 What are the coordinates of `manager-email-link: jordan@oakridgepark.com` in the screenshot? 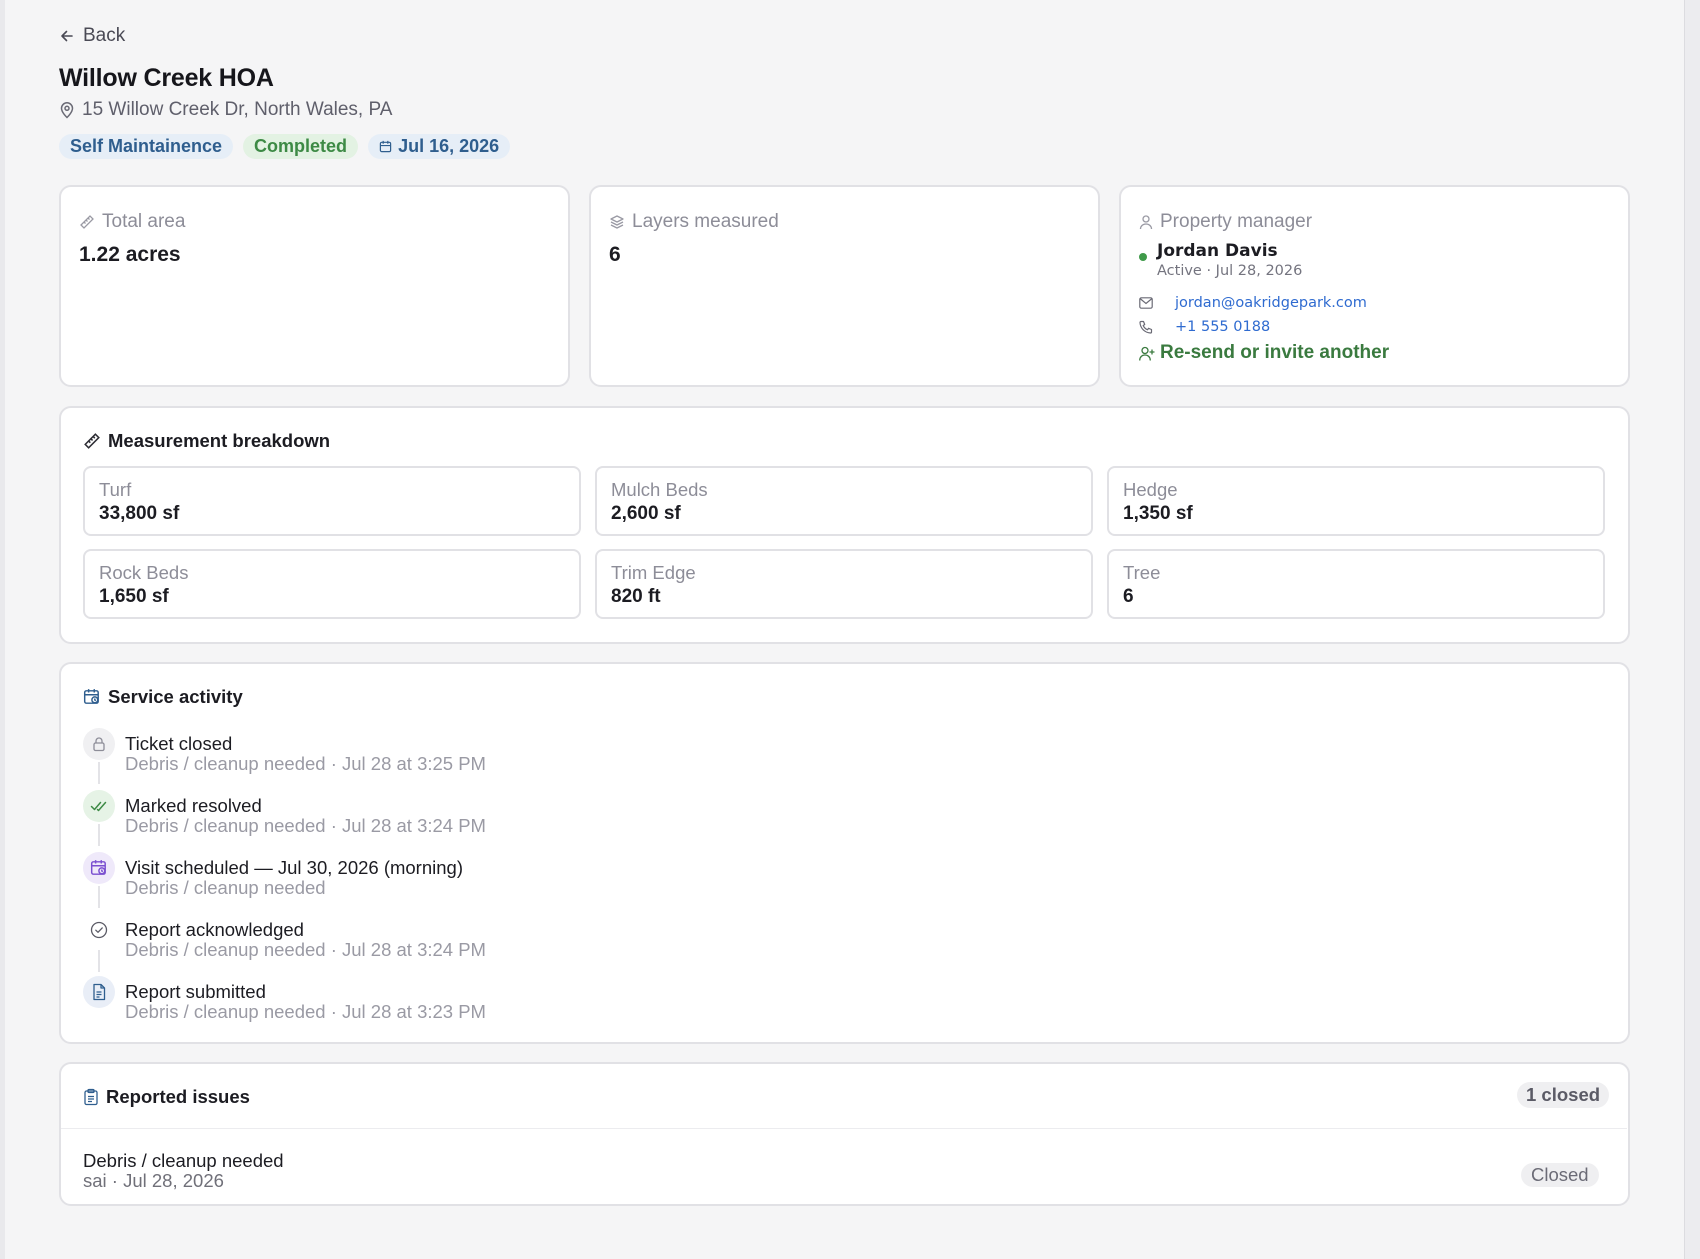 It's located at (1271, 303).